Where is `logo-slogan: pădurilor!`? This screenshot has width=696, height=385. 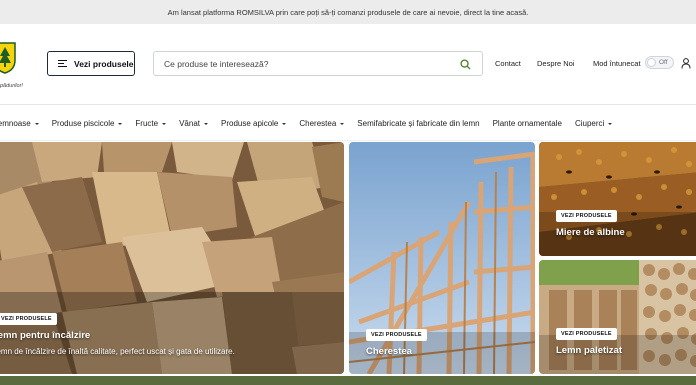 logo-slogan: pădurilor! is located at coordinates (11, 86).